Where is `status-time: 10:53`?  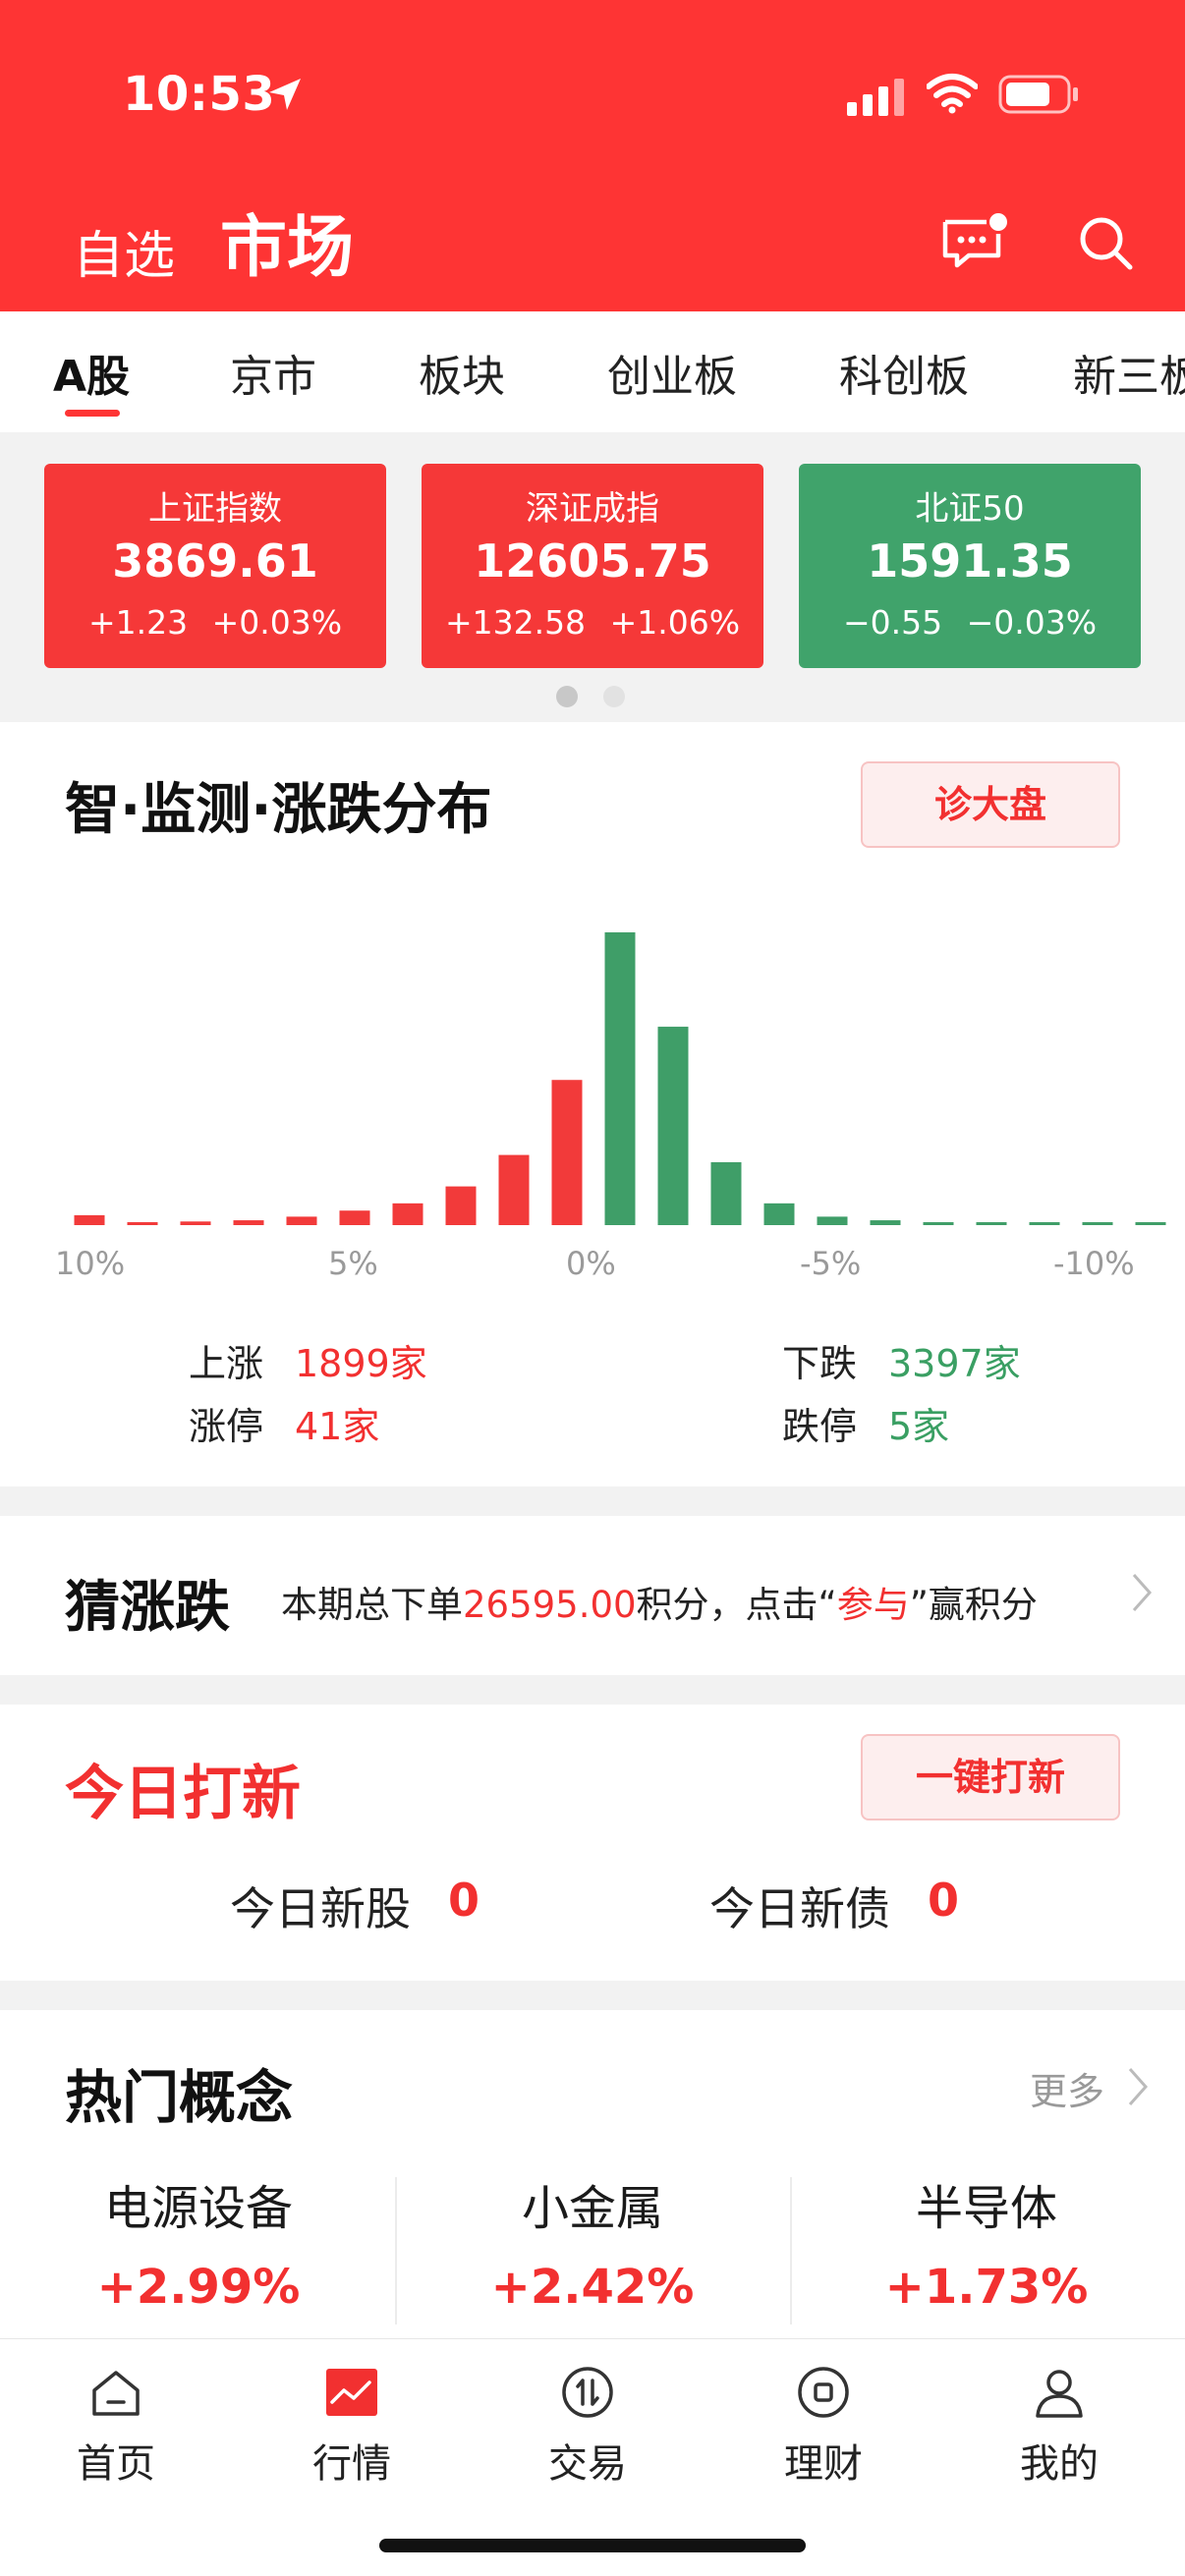
status-time: 10:53 is located at coordinates (200, 94).